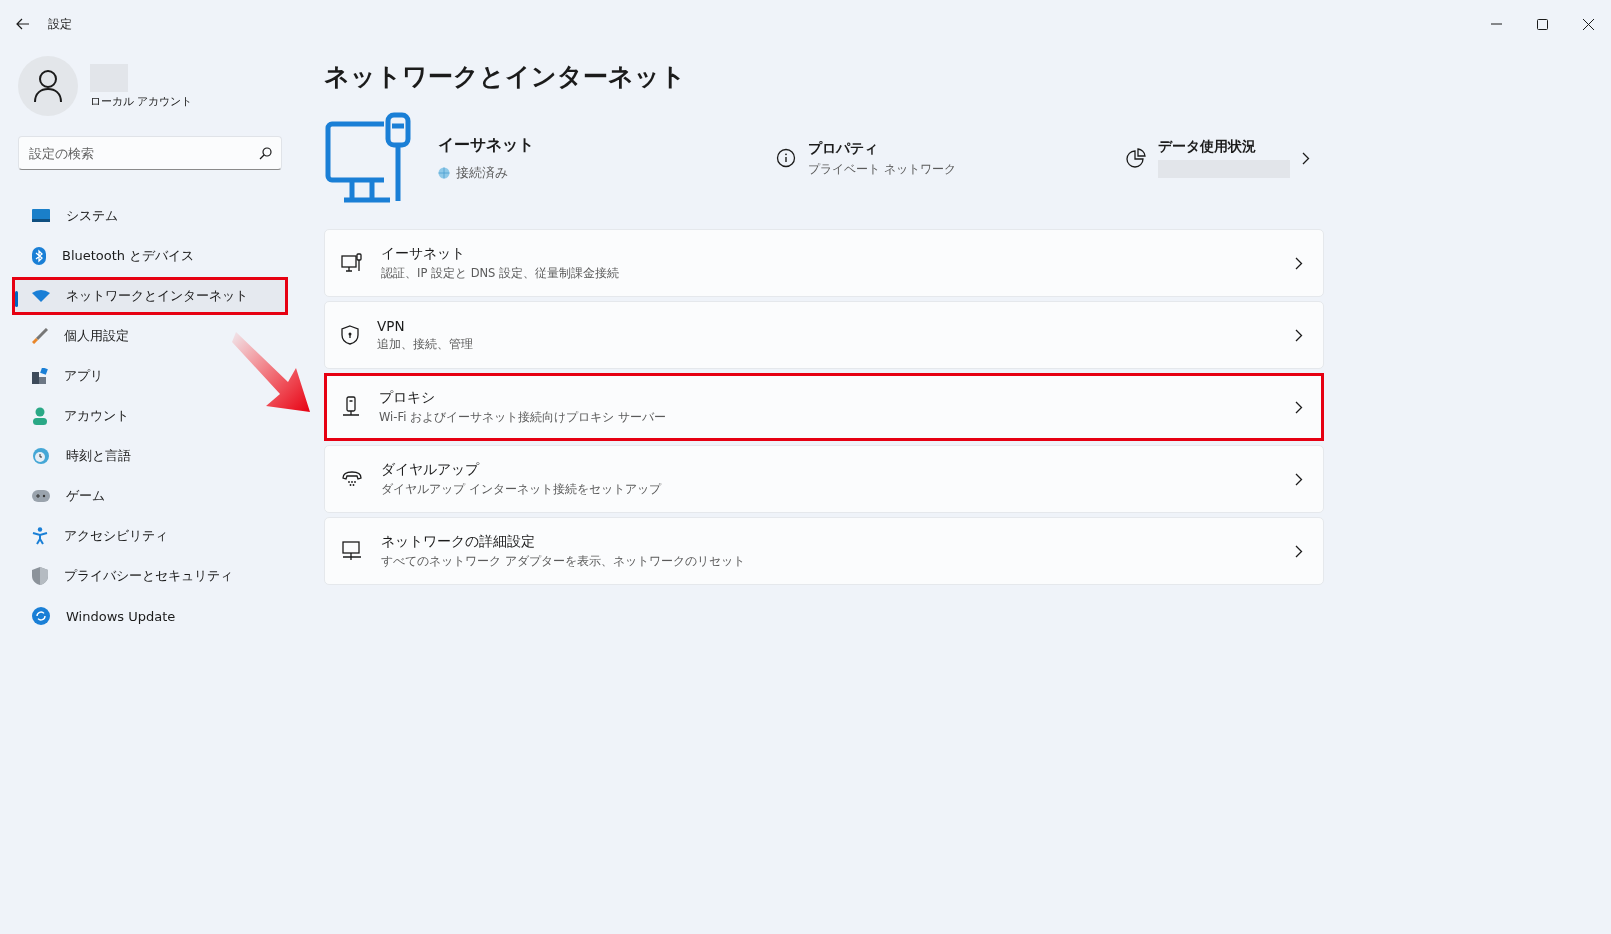  Describe the element at coordinates (60, 24) in the screenshot. I see `window-title: 設定` at that location.